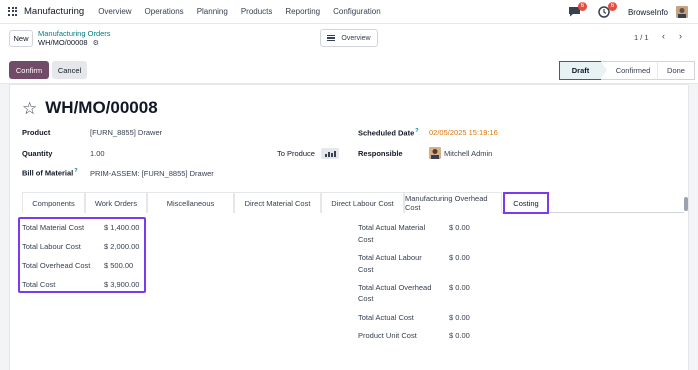  I want to click on tab-manufacturing-overhead-cost: Manufacturing Overhead Cost, so click(453, 202).